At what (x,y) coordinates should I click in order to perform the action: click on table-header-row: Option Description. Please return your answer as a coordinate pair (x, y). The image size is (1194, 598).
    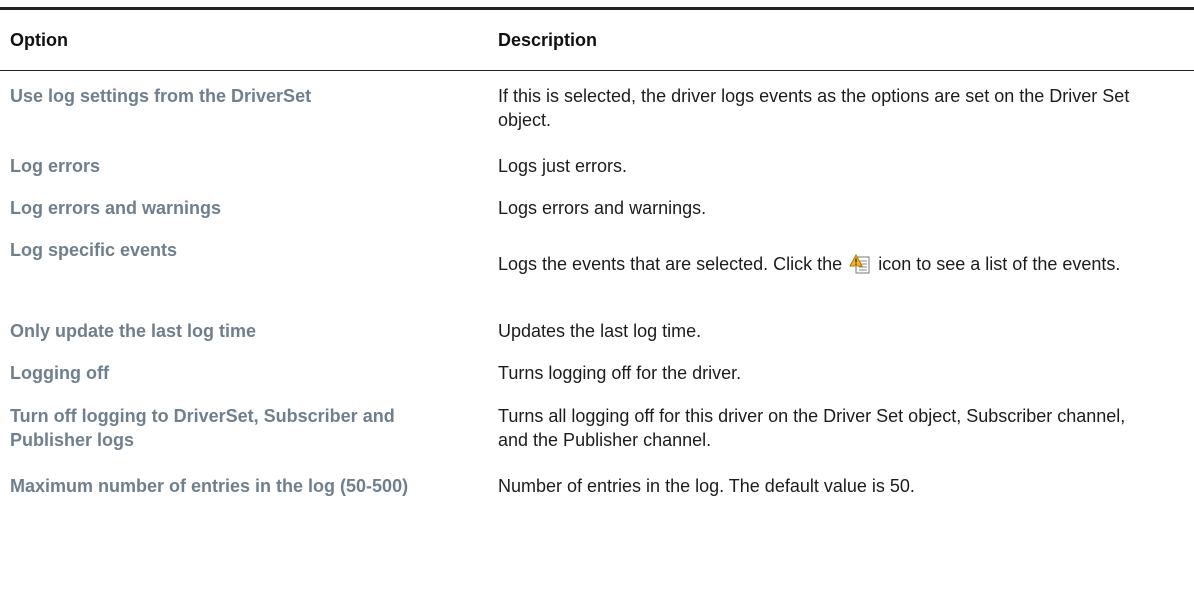
    Looking at the image, I should click on (597, 40).